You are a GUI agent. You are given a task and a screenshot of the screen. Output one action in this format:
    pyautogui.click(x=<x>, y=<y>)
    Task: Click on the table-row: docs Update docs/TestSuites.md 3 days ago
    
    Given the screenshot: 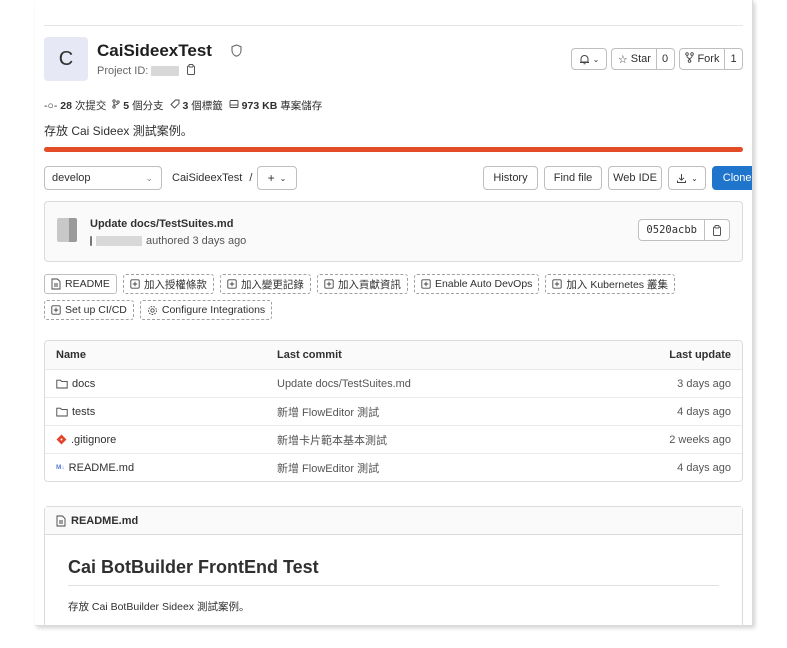 What is the action you would take?
    pyautogui.click(x=393, y=383)
    